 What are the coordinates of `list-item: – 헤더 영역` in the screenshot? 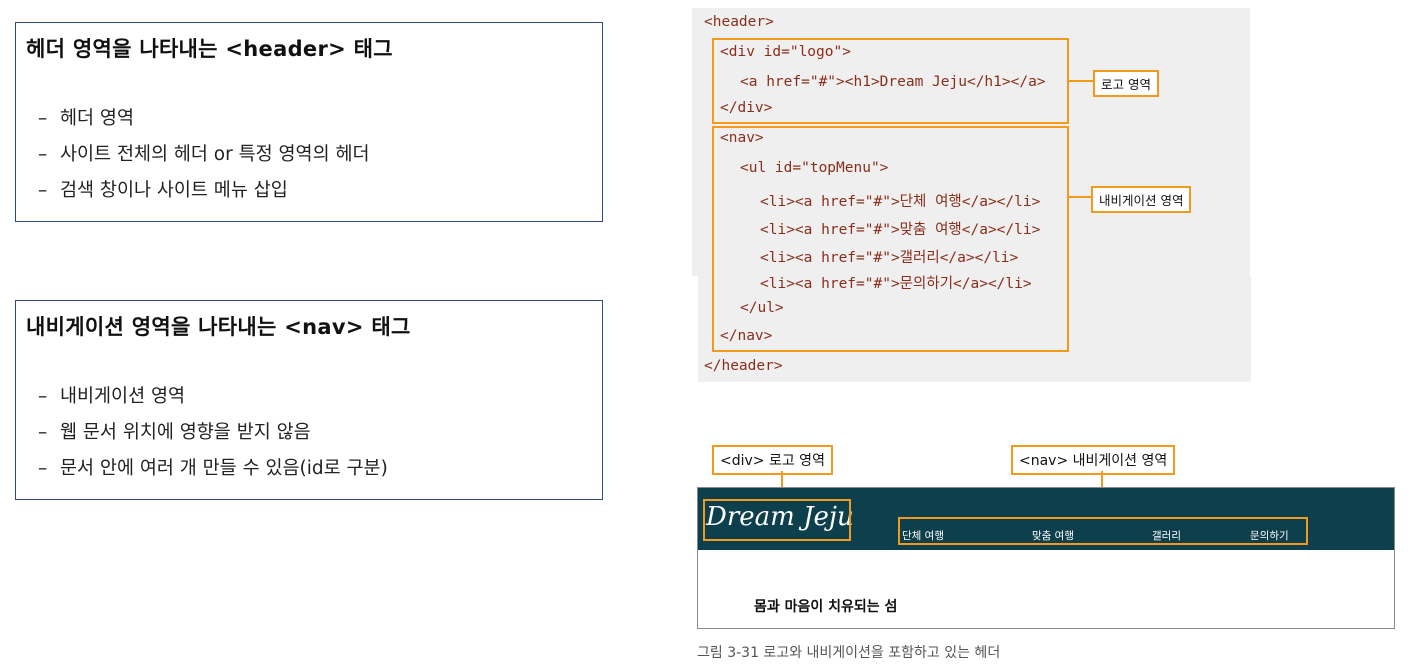 It's located at (204, 119).